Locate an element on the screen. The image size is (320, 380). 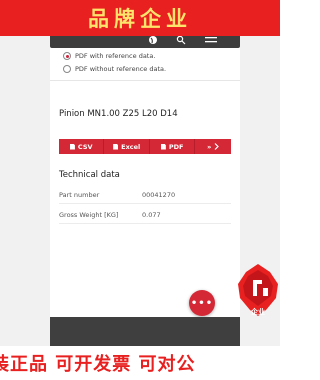
promo-banner-bottom: 装正品 可开发票 可对公 is located at coordinates (140, 363).